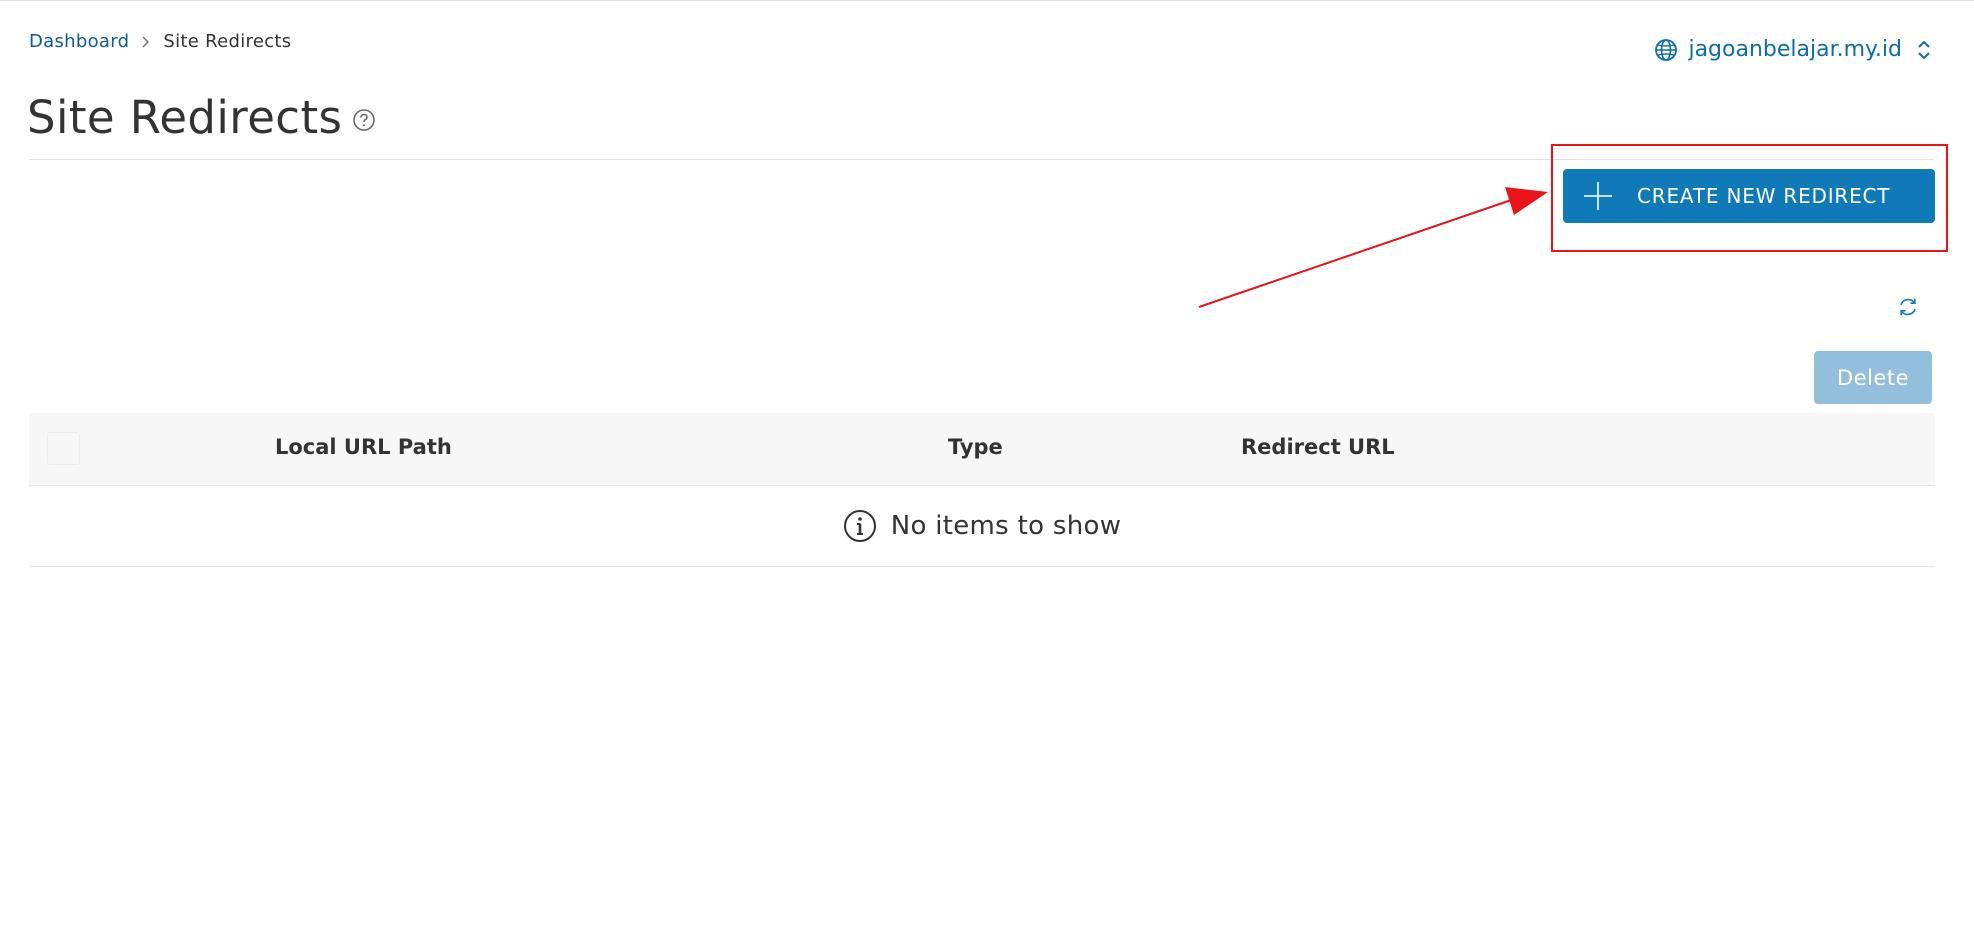 Image resolution: width=1974 pixels, height=926 pixels. What do you see at coordinates (1873, 377) in the screenshot?
I see `delete-button: Delete` at bounding box center [1873, 377].